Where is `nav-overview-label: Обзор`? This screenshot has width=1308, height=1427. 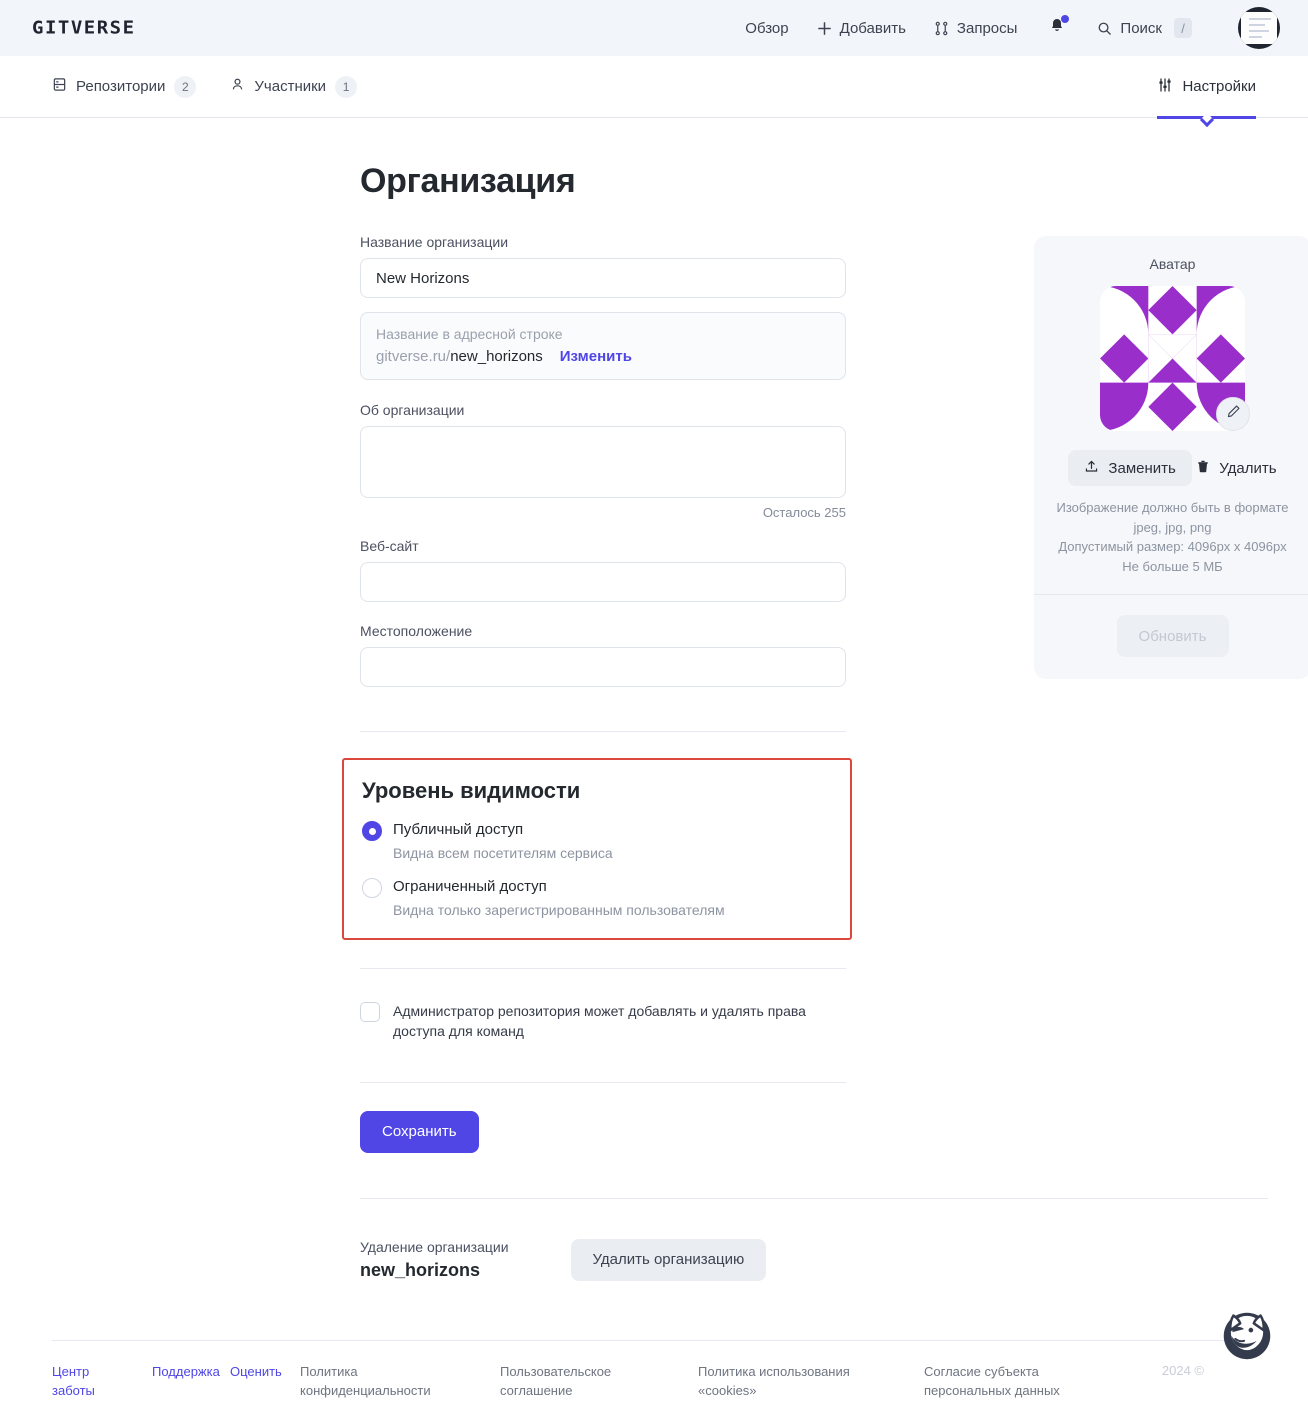
nav-overview-label: Обзор is located at coordinates (767, 28).